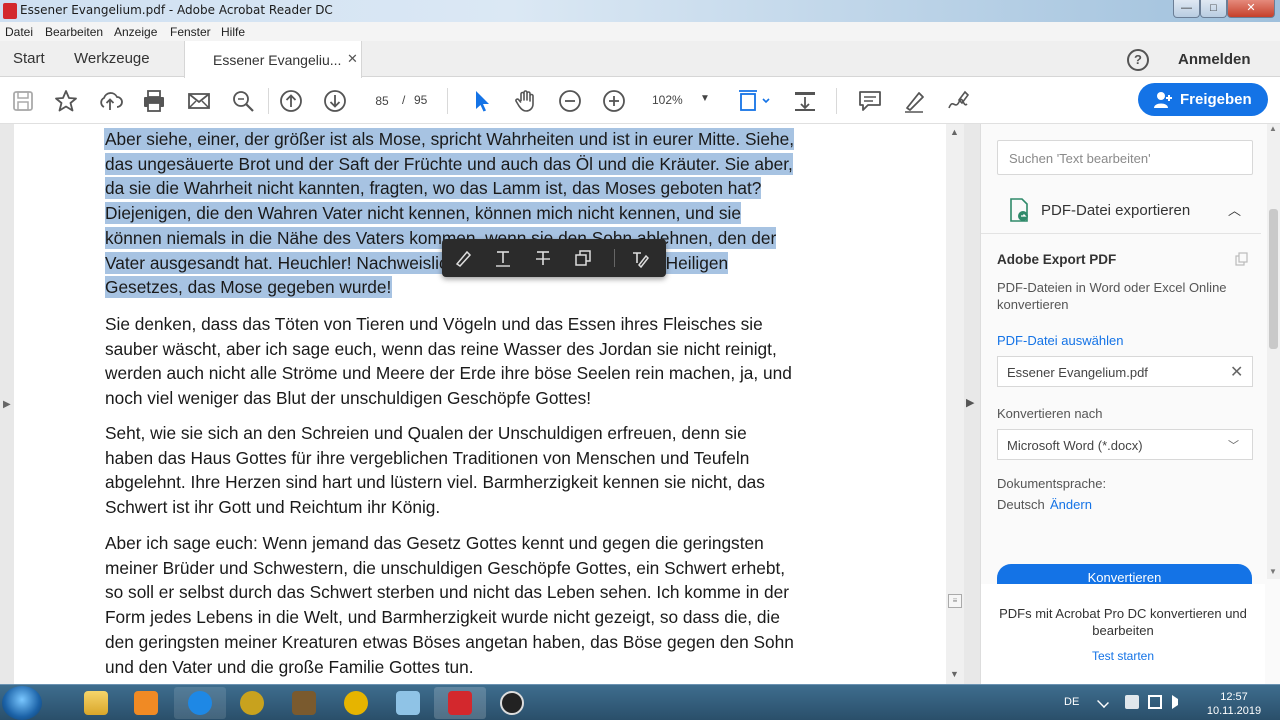 Image resolution: width=1280 pixels, height=720 pixels. What do you see at coordinates (1233, 446) in the screenshot?
I see `chevron-down-icon: ﹀` at bounding box center [1233, 446].